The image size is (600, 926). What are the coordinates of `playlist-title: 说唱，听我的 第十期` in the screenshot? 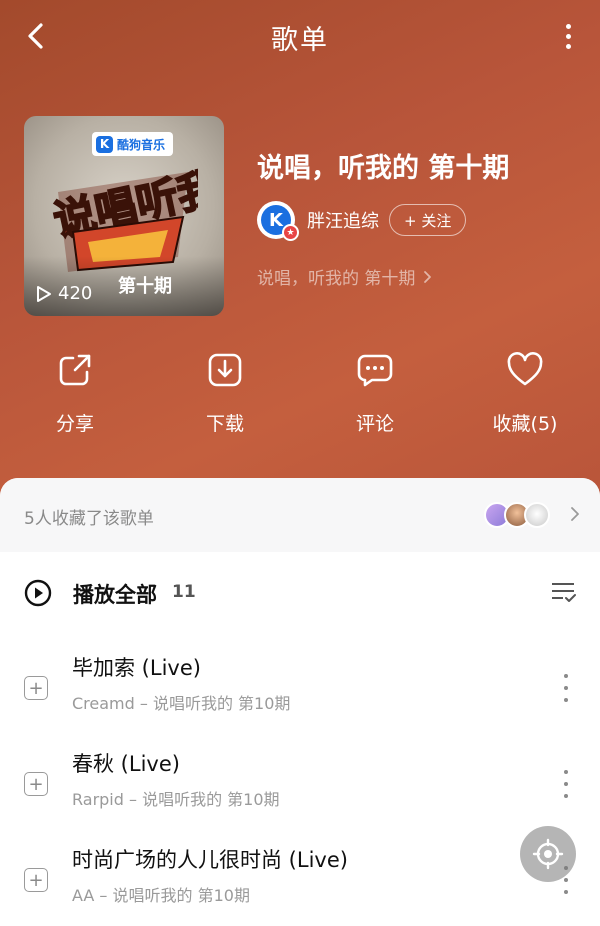 It's located at (383, 168).